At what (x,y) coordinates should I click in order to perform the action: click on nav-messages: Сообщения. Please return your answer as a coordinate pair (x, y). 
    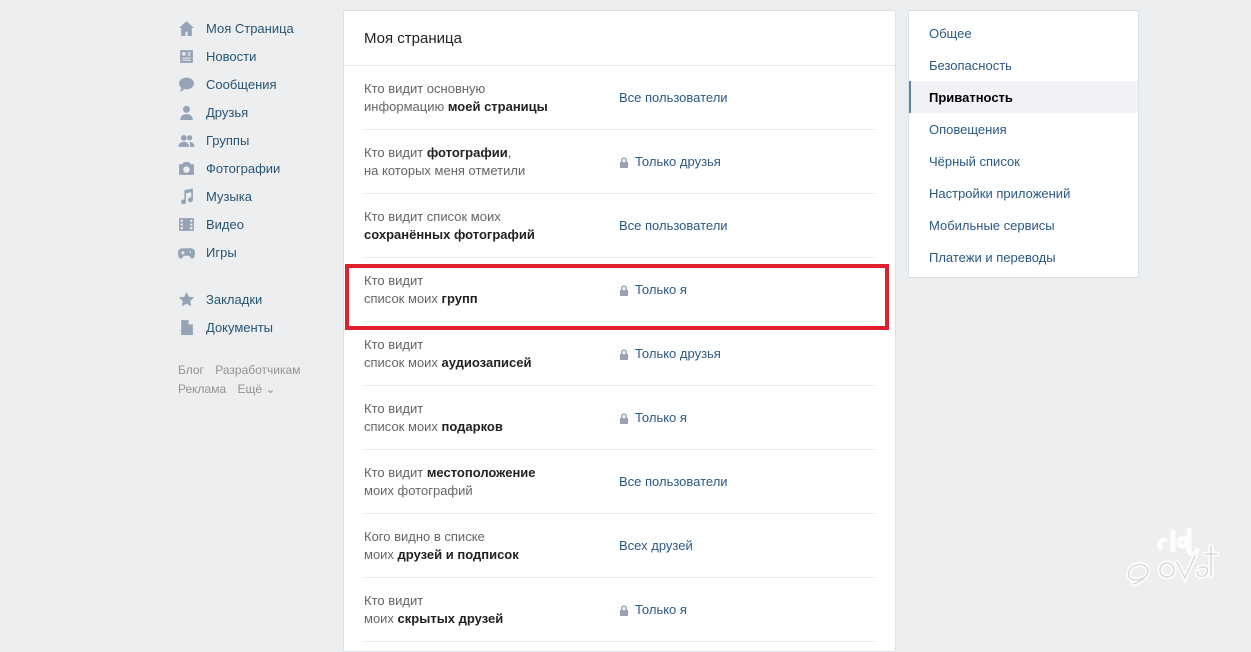
    Looking at the image, I should click on (258, 84).